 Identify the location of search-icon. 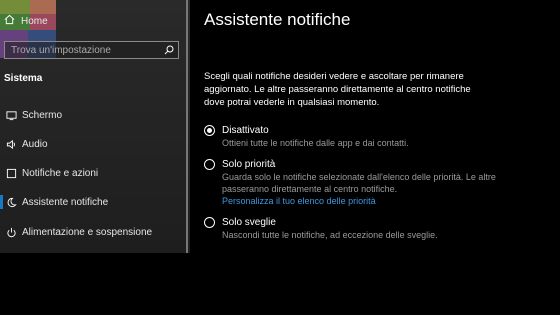
(169, 50).